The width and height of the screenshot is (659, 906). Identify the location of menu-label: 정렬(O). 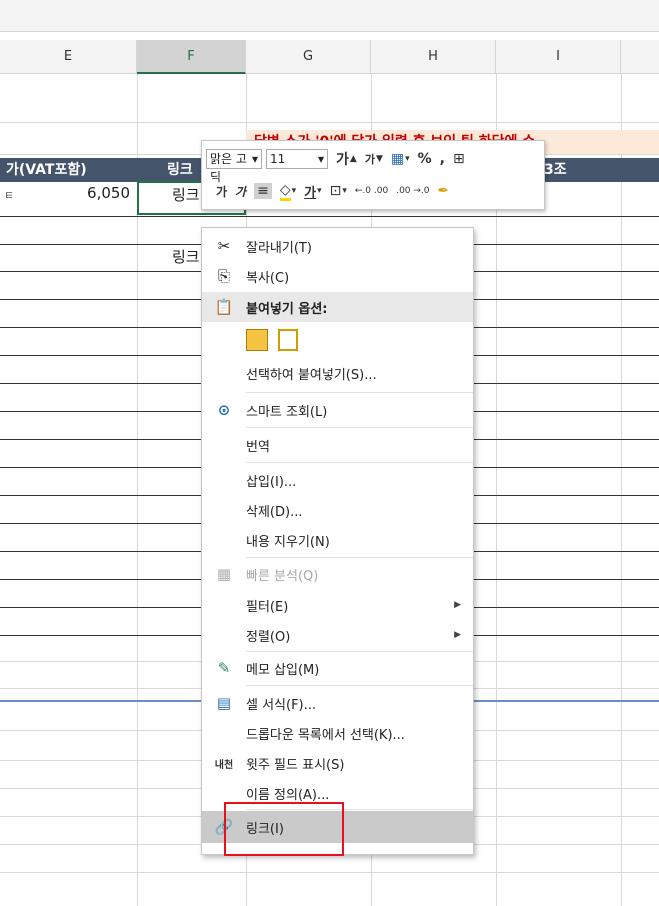
(268, 637).